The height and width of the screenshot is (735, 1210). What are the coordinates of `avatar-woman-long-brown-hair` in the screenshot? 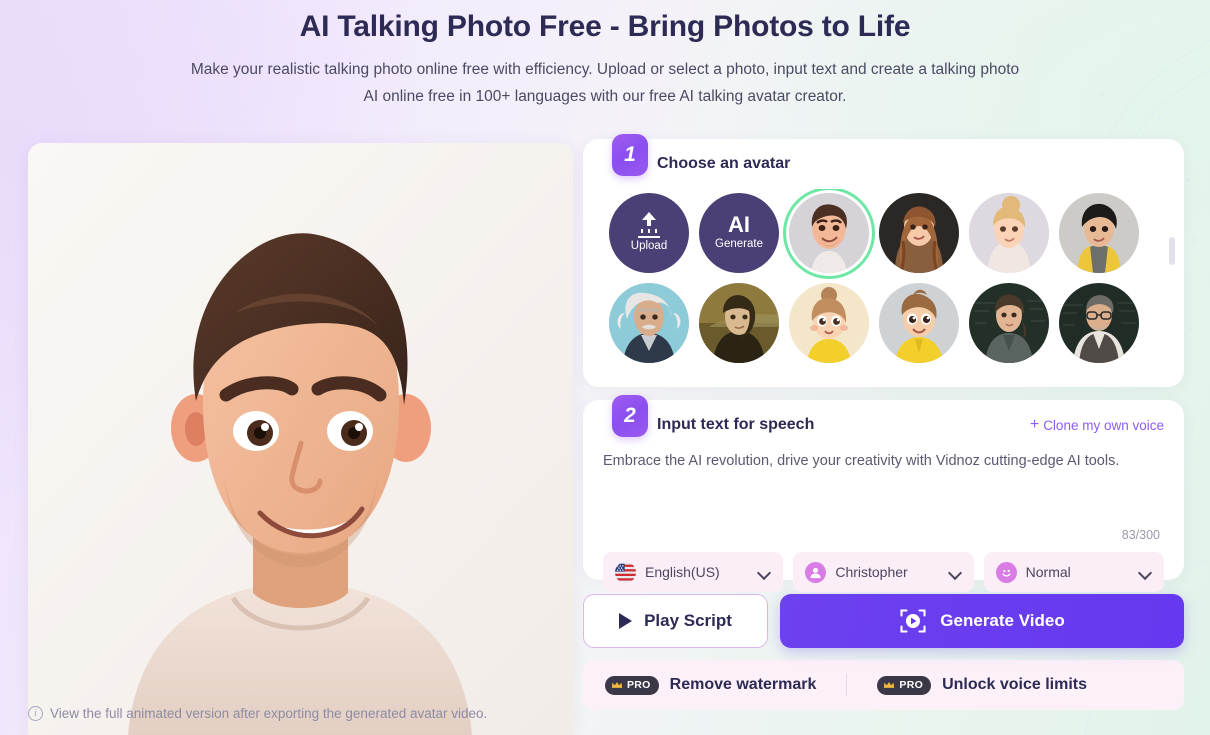 It's located at (919, 233).